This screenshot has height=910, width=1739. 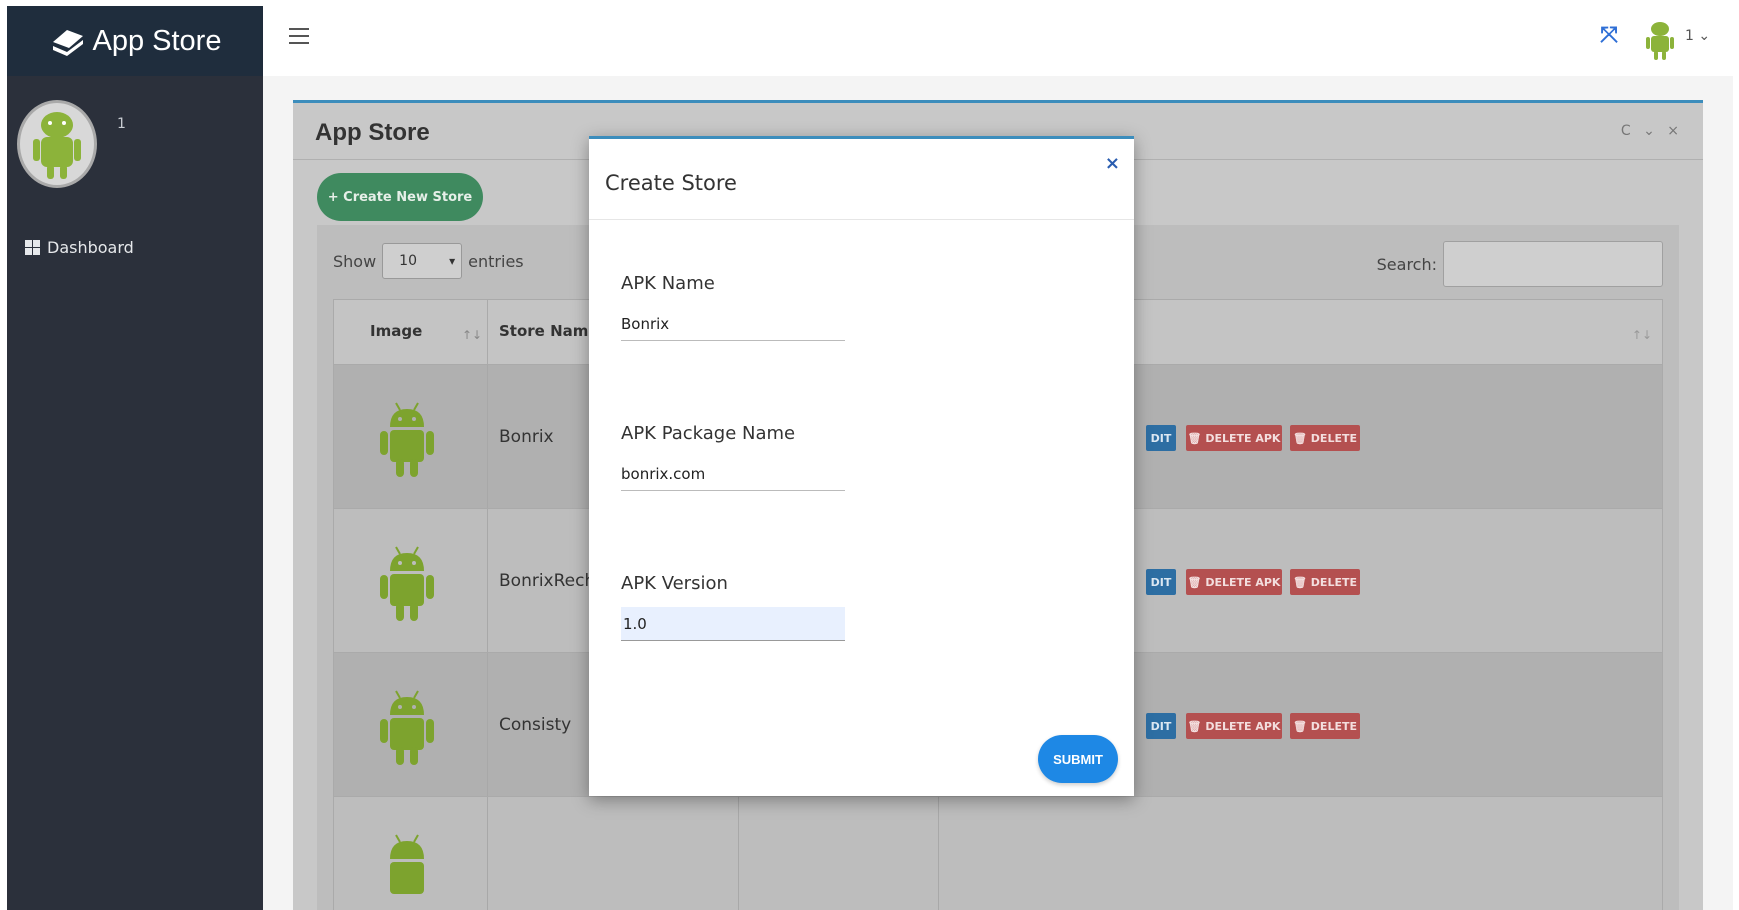 I want to click on search-control: Search:, so click(x=1520, y=264).